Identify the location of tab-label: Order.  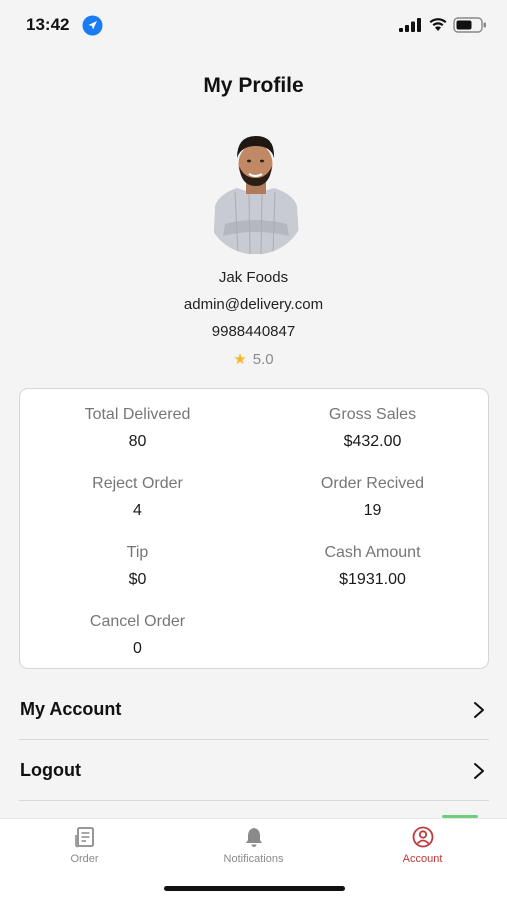
(84, 859).